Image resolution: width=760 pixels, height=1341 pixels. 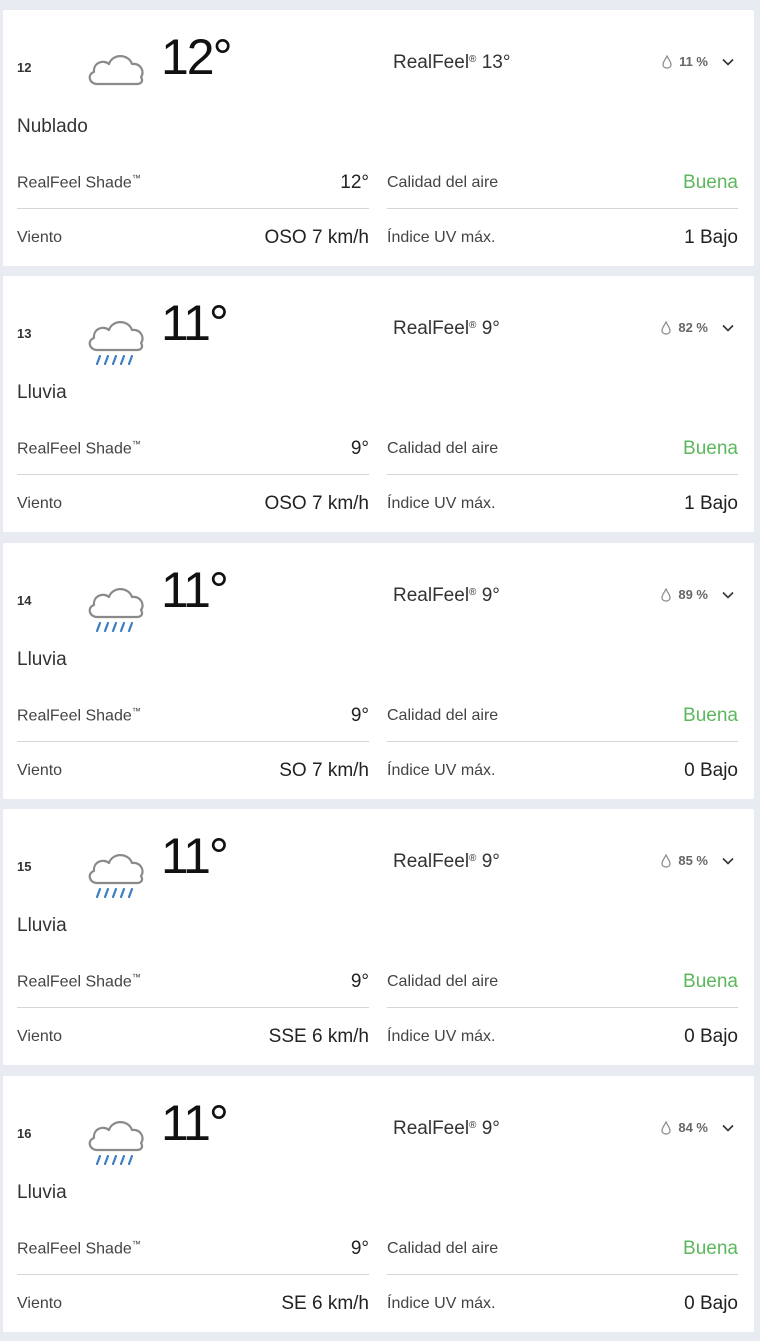 What do you see at coordinates (318, 1036) in the screenshot?
I see `wind-value: SSE 6 km/h` at bounding box center [318, 1036].